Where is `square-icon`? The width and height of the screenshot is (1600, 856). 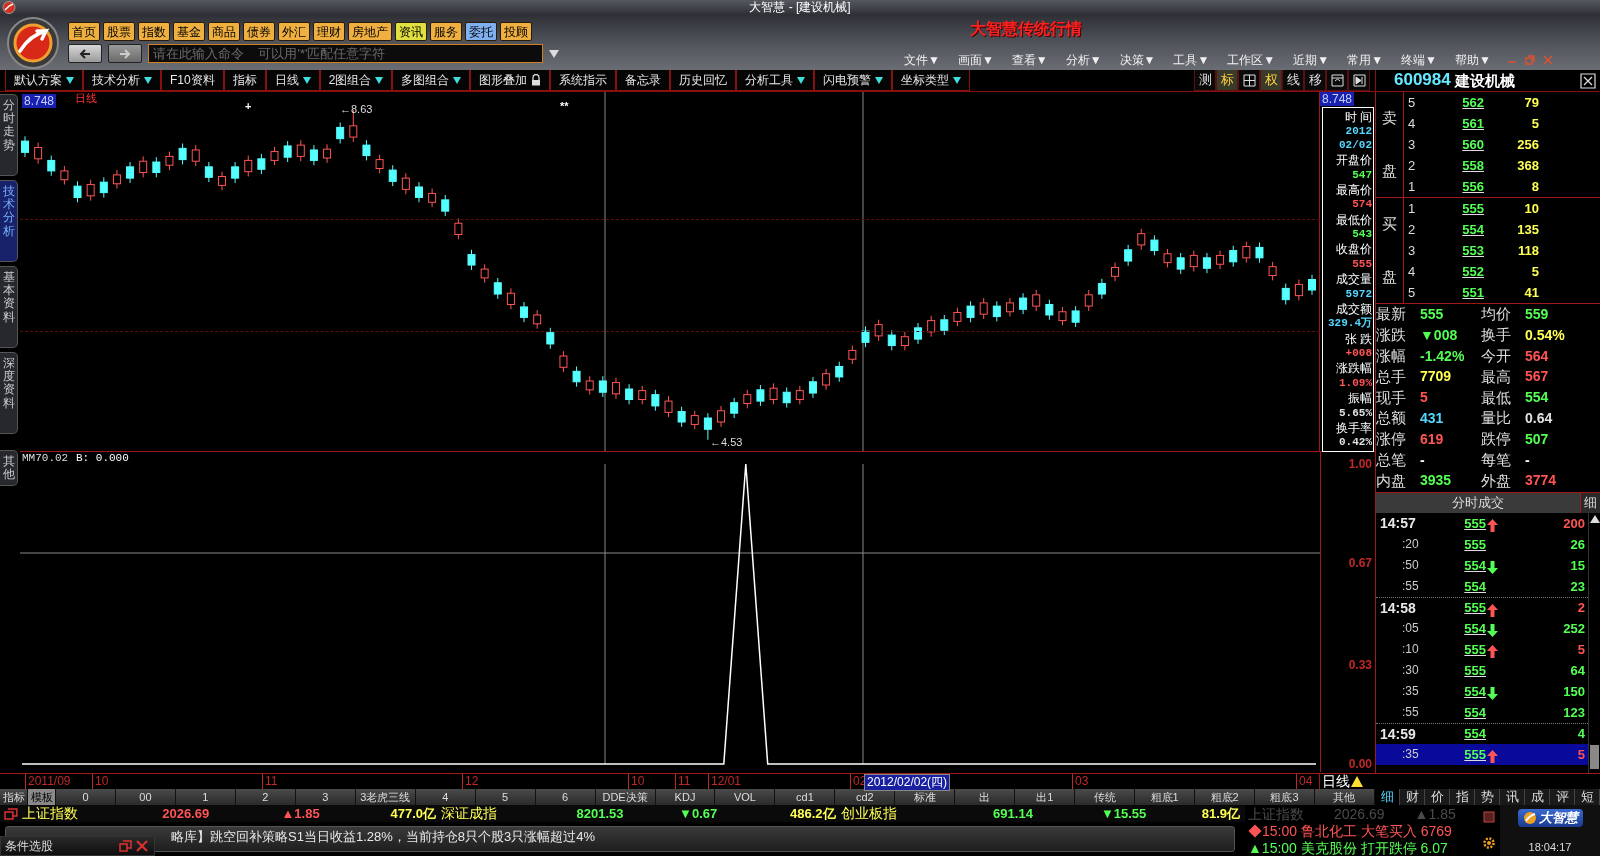 square-icon is located at coordinates (1489, 817).